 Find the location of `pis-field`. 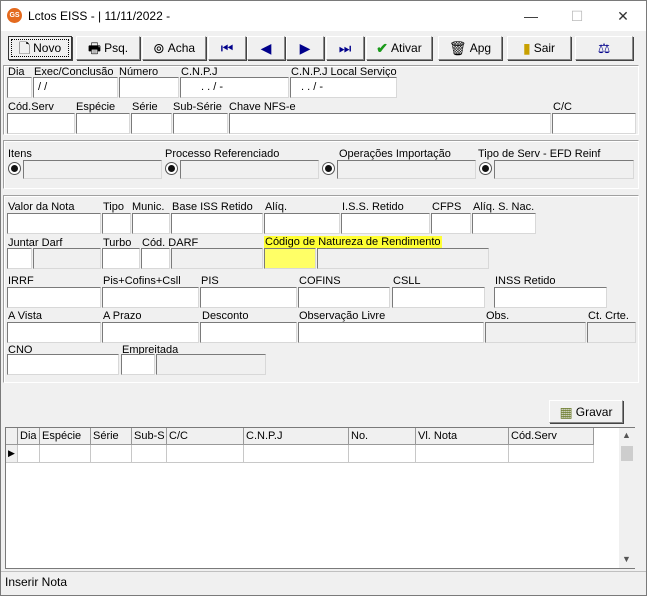

pis-field is located at coordinates (248, 297).